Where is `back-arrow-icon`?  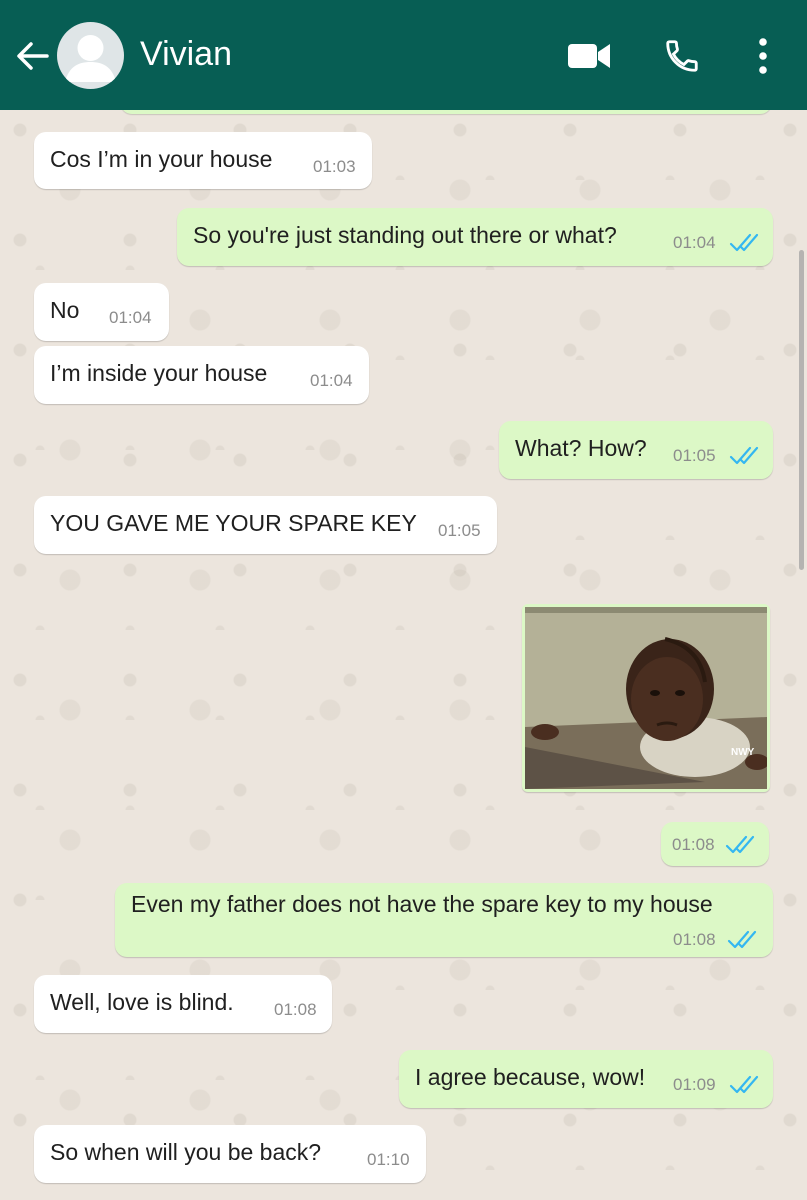 back-arrow-icon is located at coordinates (32, 56).